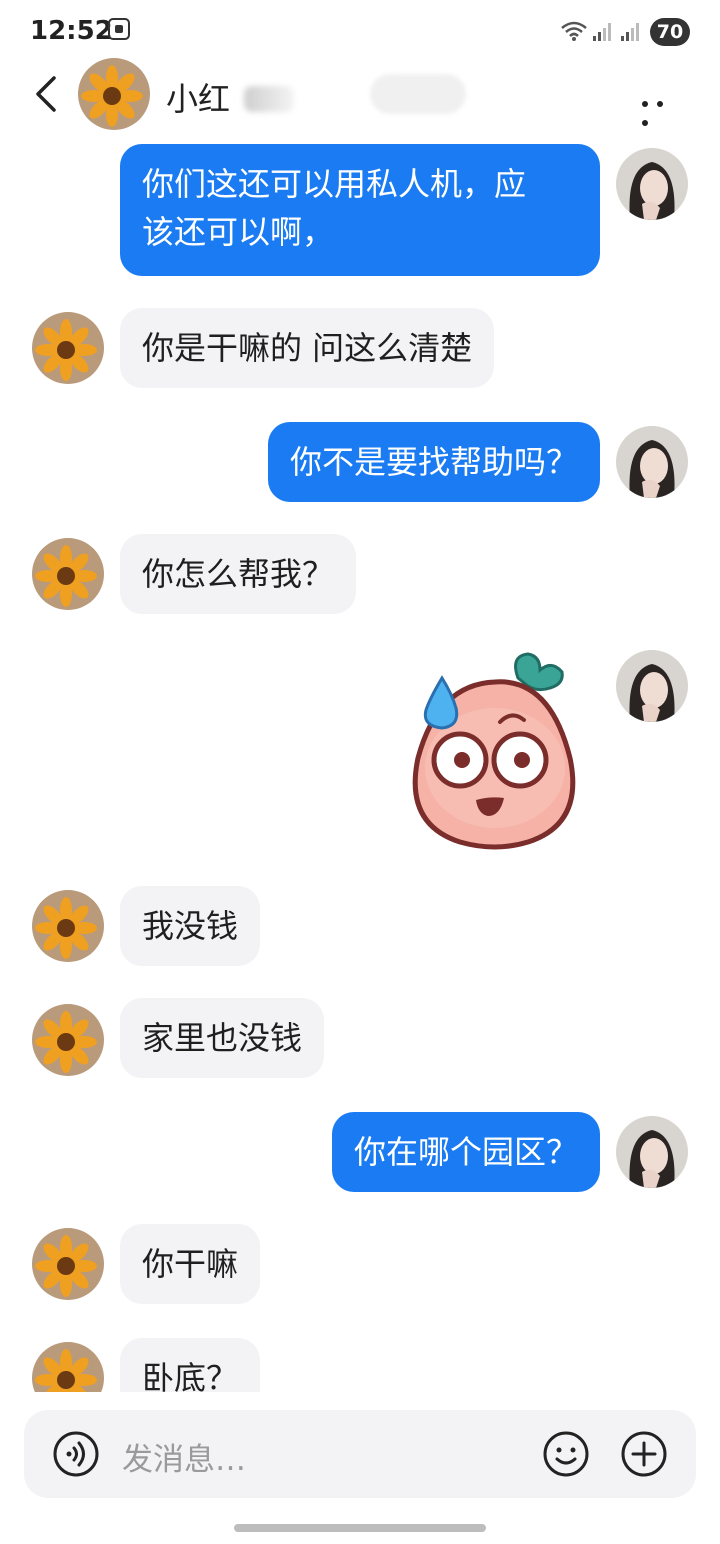 The height and width of the screenshot is (1544, 720). What do you see at coordinates (190, 1264) in the screenshot?
I see `incoming-message-bubble: 你干嘛` at bounding box center [190, 1264].